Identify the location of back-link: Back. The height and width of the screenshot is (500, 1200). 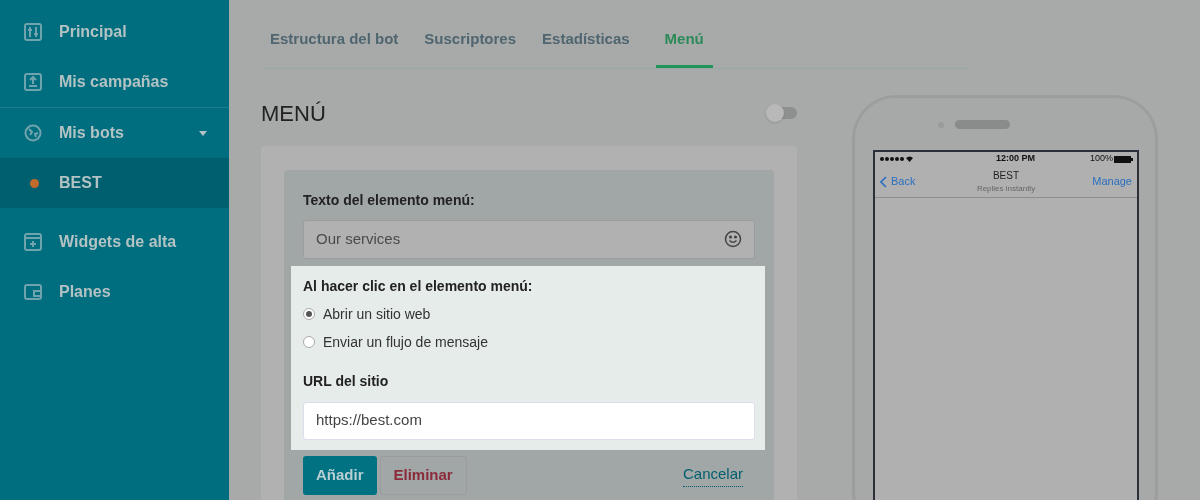
(903, 181).